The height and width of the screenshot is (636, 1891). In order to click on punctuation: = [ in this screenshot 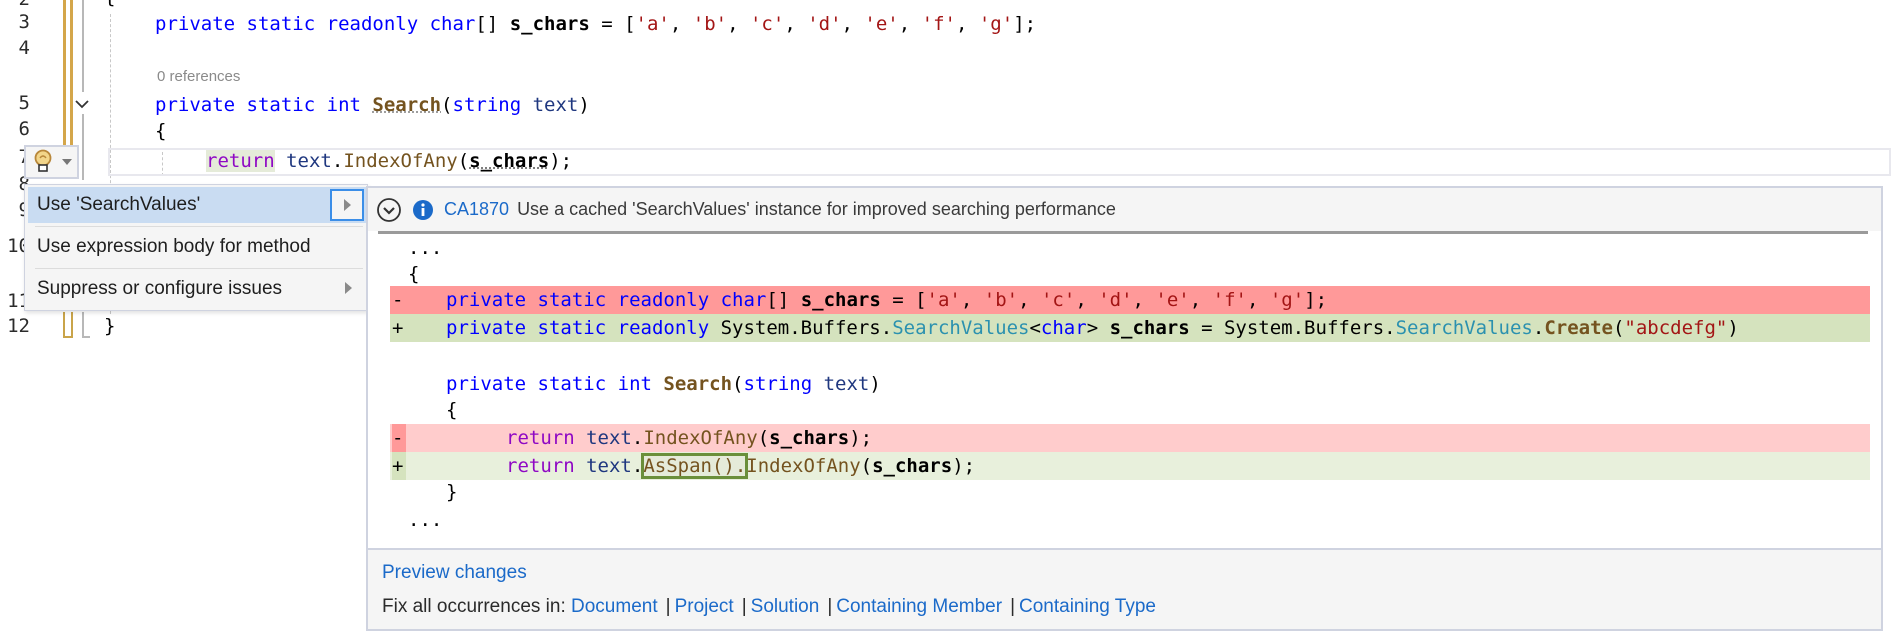, I will do `click(903, 300)`.